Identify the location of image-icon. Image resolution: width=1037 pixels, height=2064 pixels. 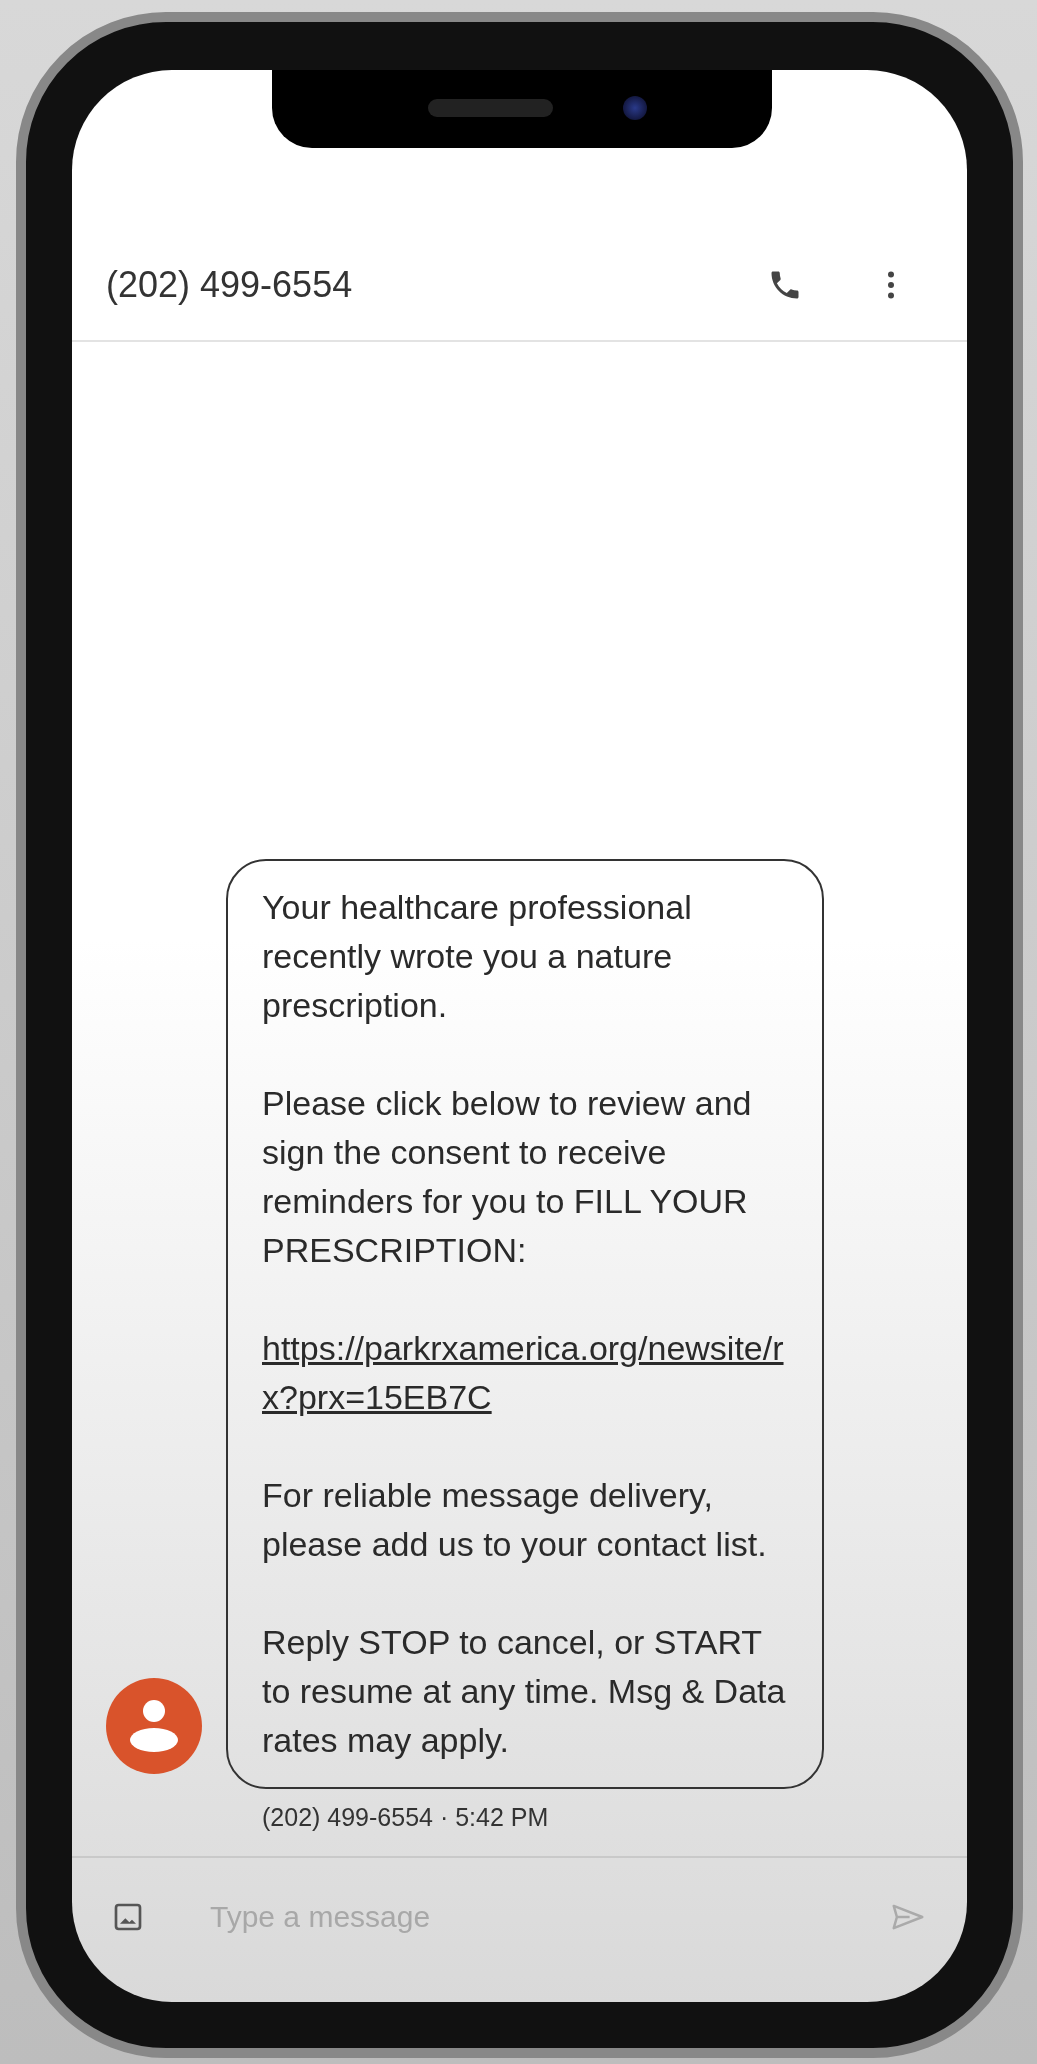
(128, 1917).